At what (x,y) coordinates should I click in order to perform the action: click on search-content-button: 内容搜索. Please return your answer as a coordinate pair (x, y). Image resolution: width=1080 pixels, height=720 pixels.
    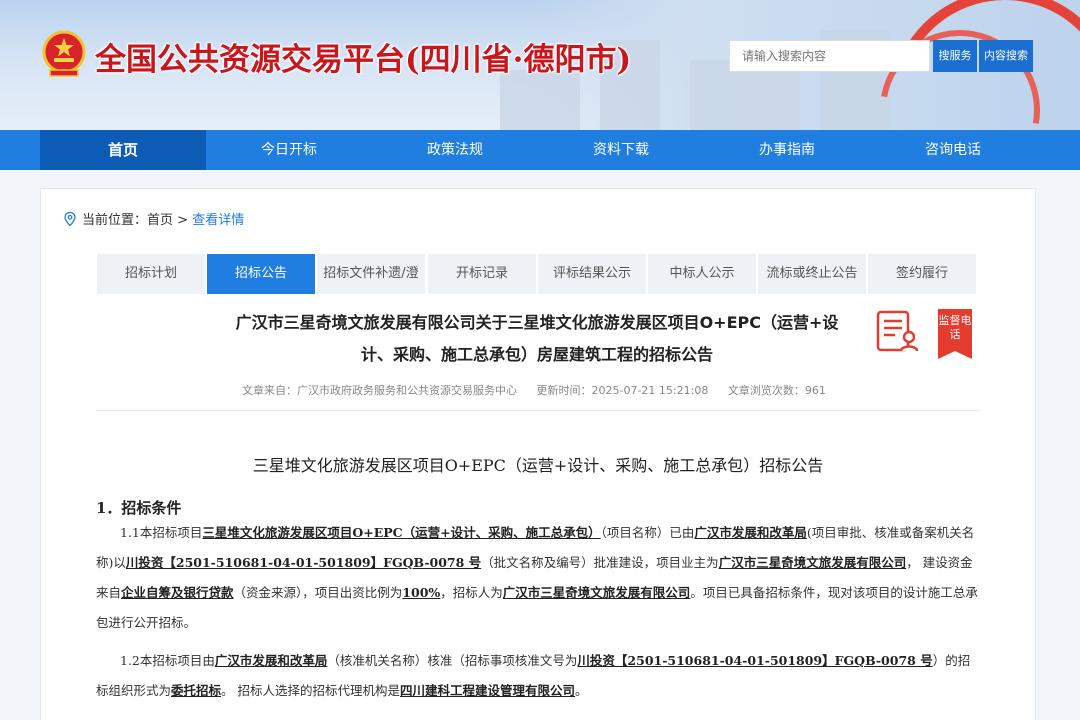
    Looking at the image, I should click on (1006, 56).